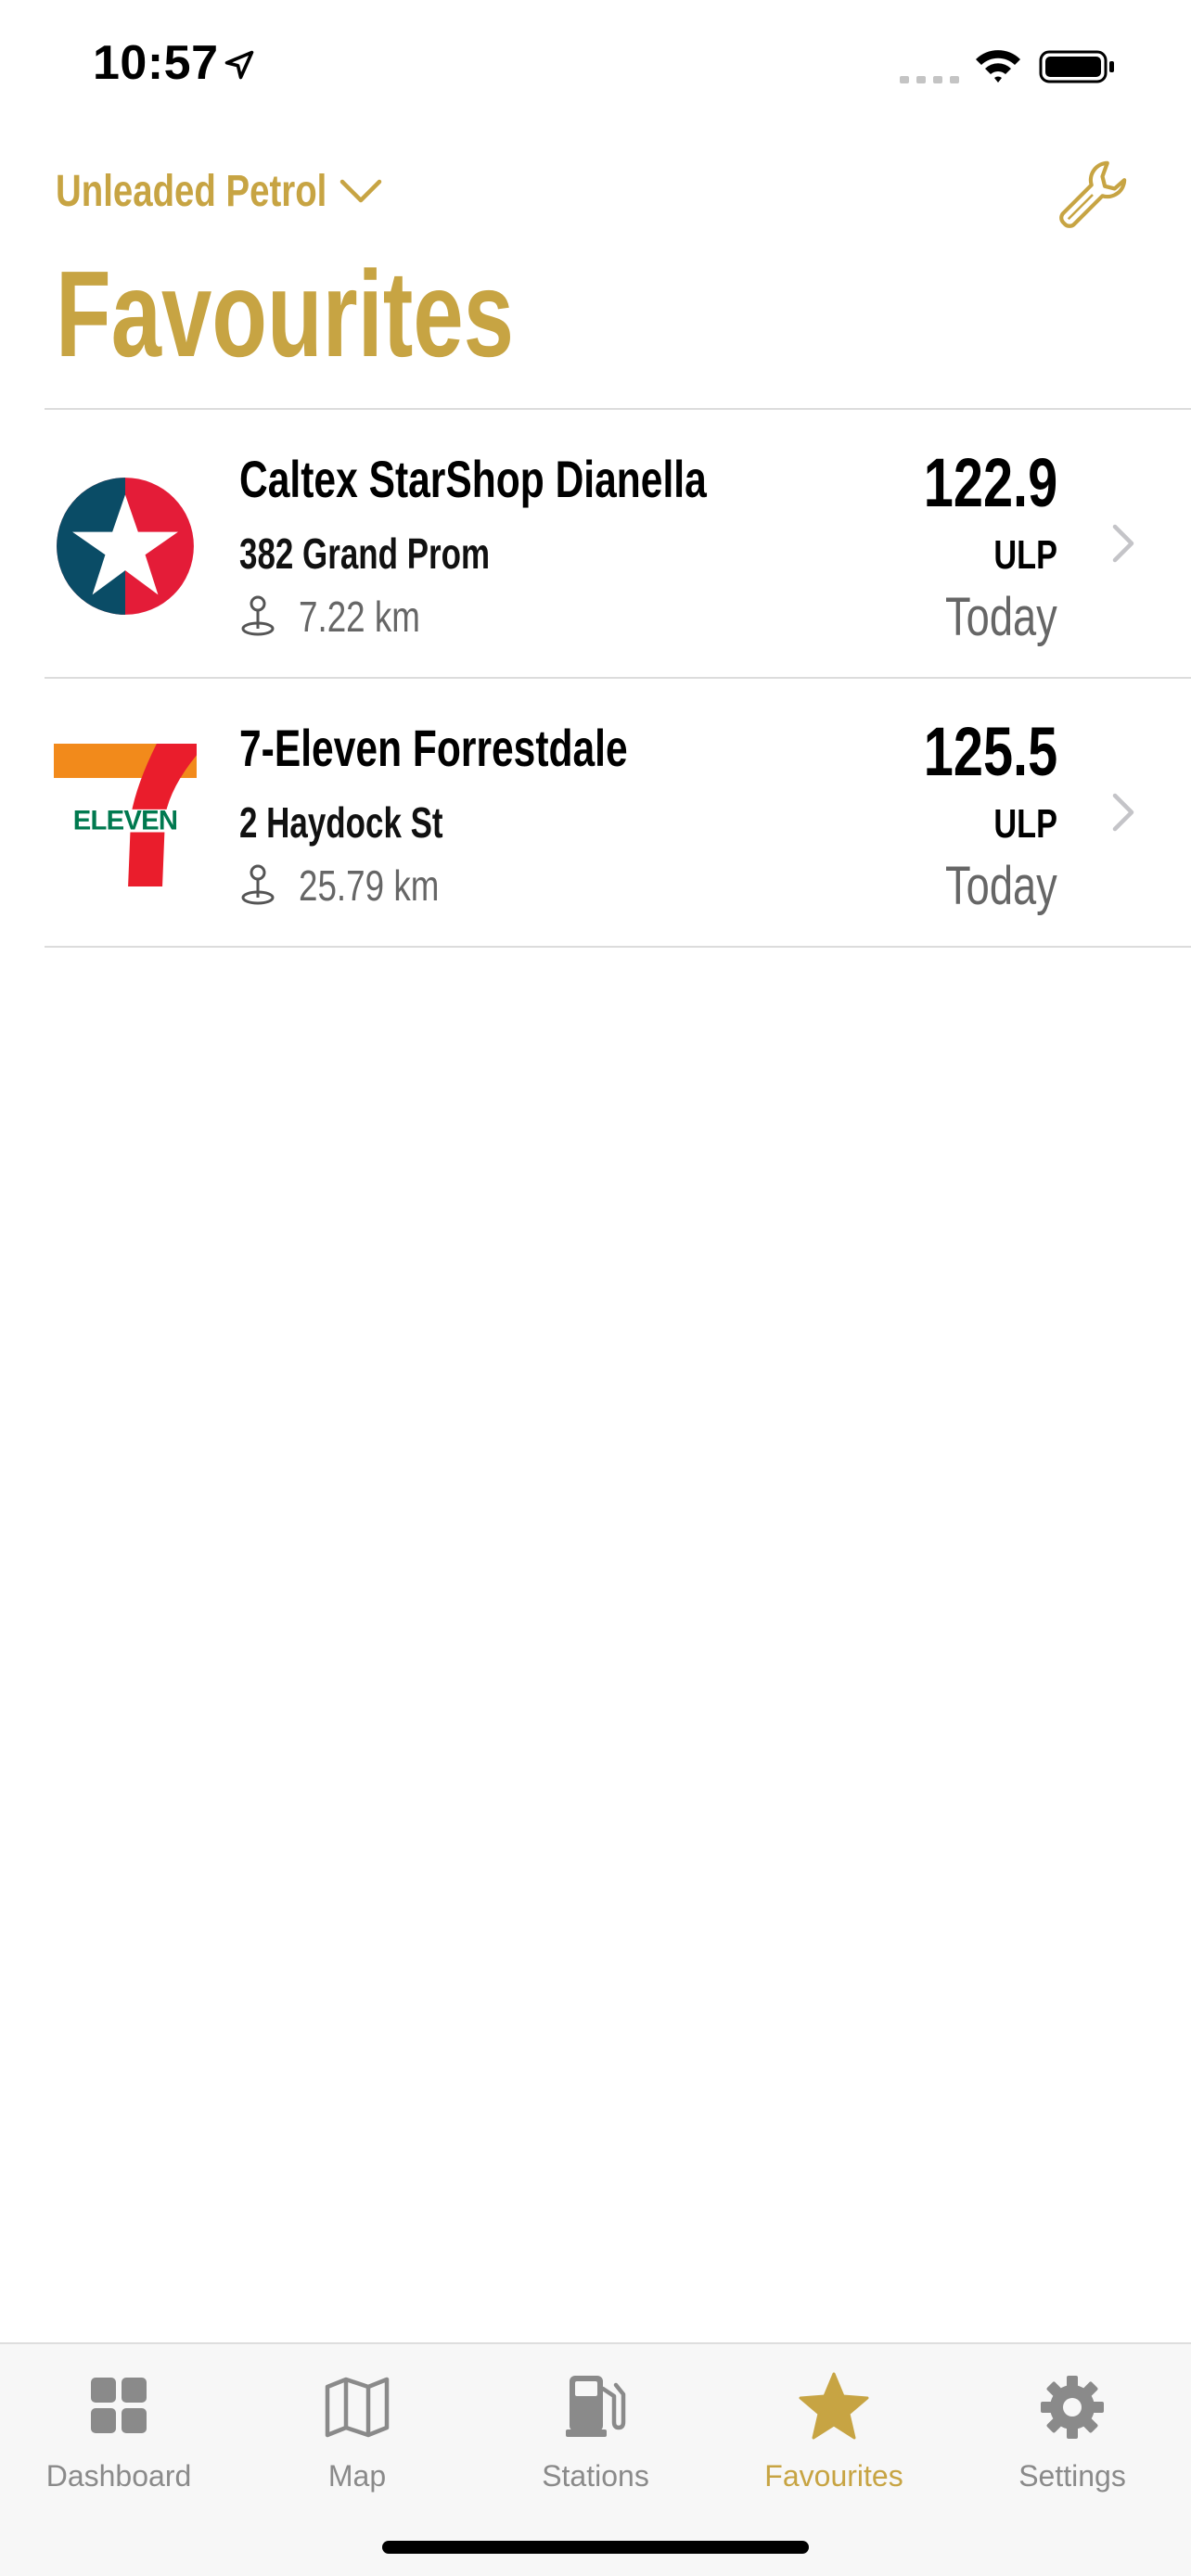  Describe the element at coordinates (595, 2476) in the screenshot. I see `tab-label: Stations` at that location.